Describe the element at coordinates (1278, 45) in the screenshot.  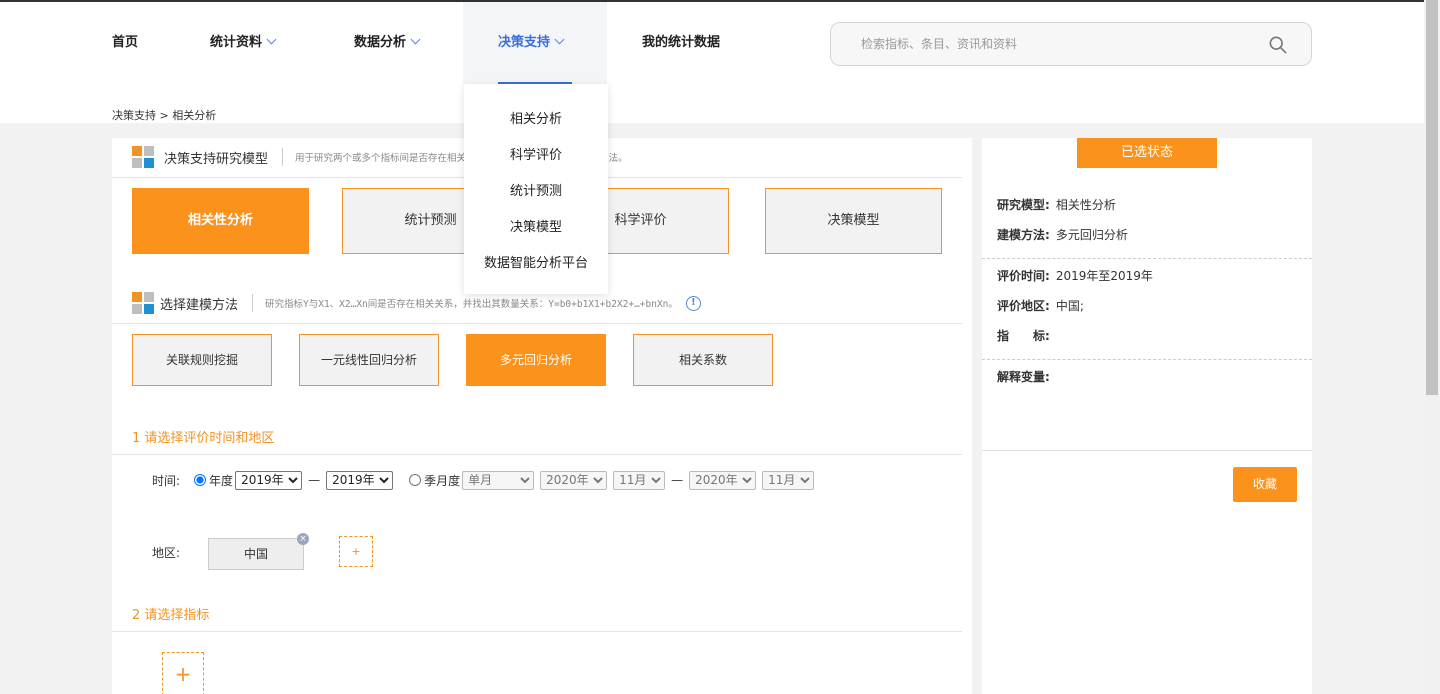
I see `search-icon` at that location.